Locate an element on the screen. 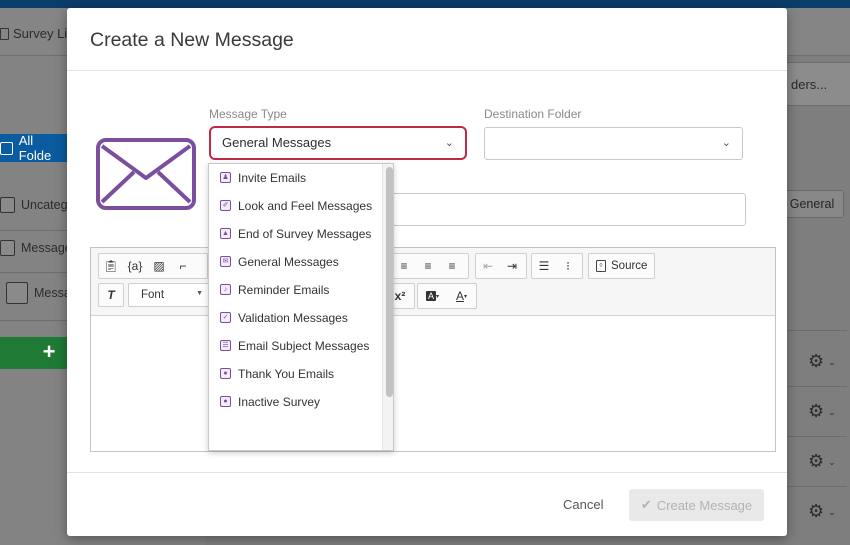  dropdown-option: ♟ Invite Emails is located at coordinates (295, 178).